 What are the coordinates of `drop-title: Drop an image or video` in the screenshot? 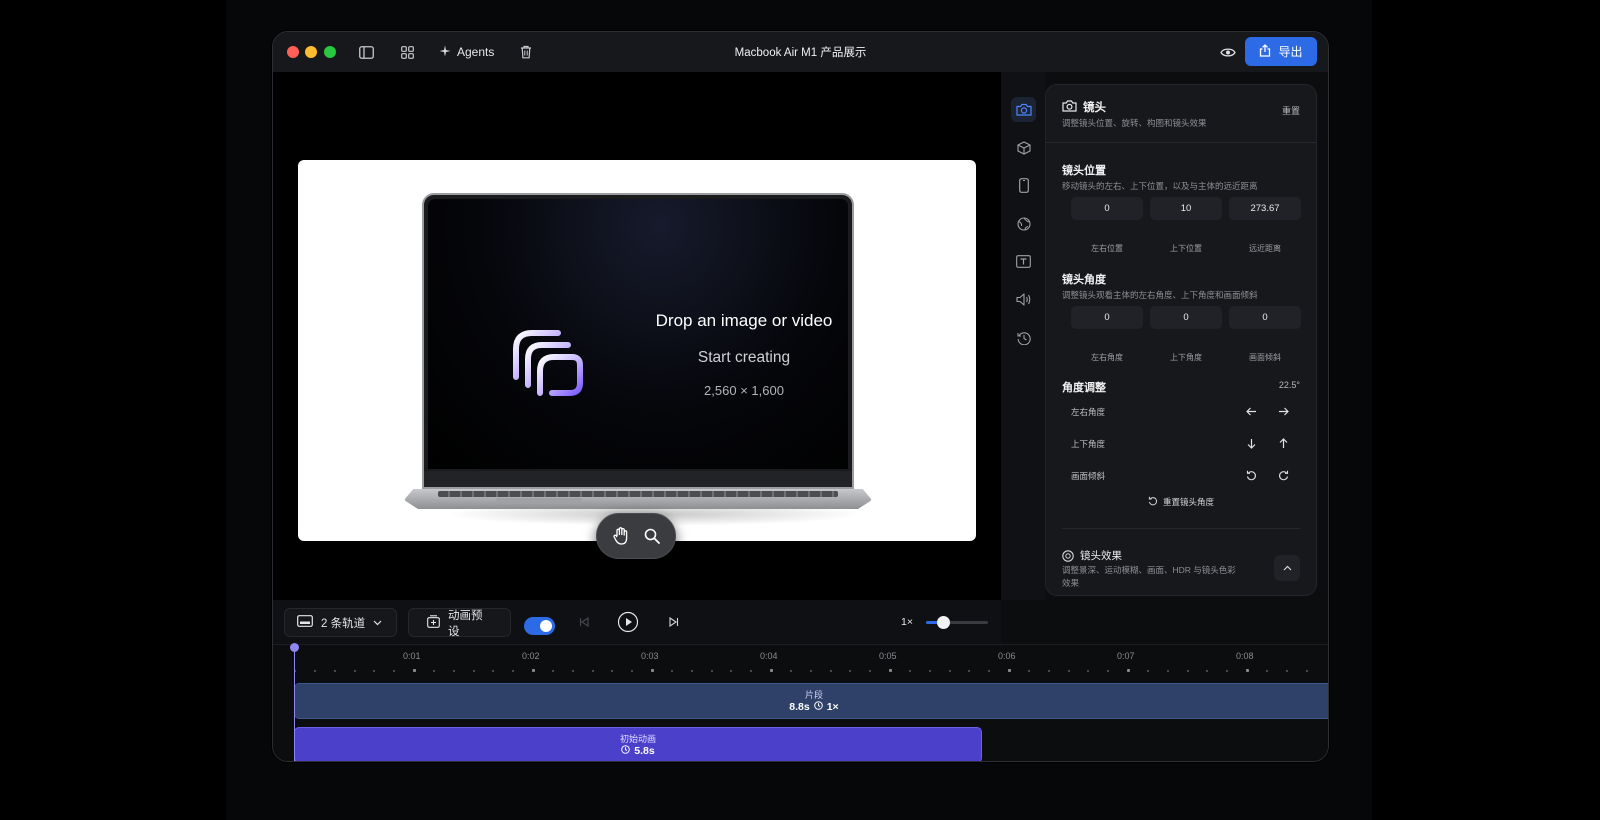 It's located at (744, 320).